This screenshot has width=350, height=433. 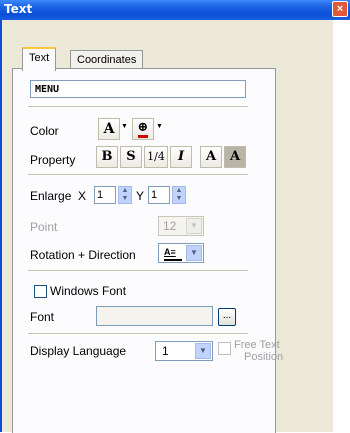 What do you see at coordinates (131, 157) in the screenshot?
I see `shadow-button: S` at bounding box center [131, 157].